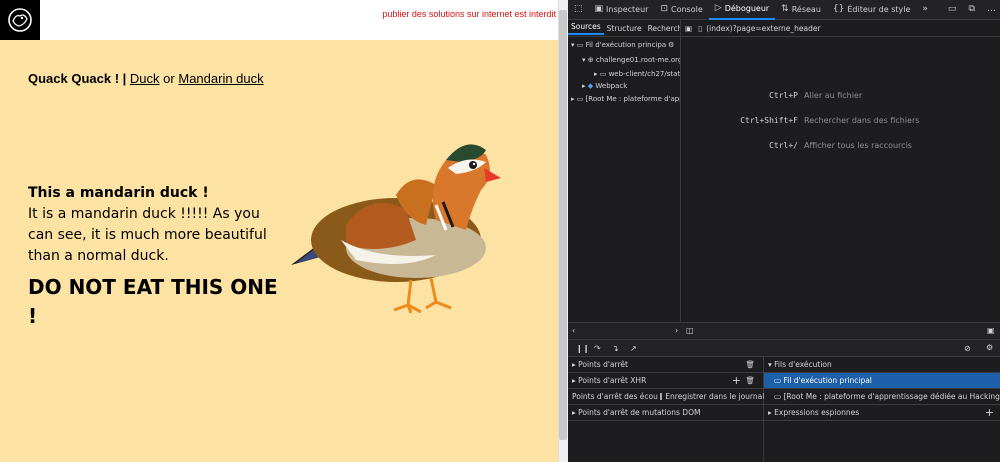 Image resolution: width=1000 pixels, height=462 pixels. Describe the element at coordinates (639, 412) in the screenshot. I see `section-label: Points d'arrêt de mutations DOM` at that location.